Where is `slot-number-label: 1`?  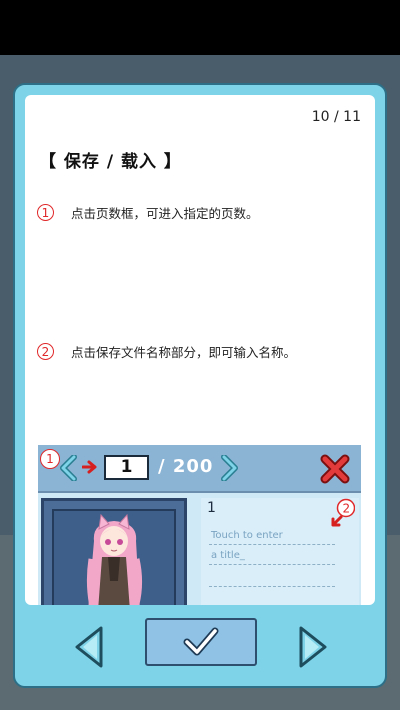 slot-number-label: 1 is located at coordinates (211, 508).